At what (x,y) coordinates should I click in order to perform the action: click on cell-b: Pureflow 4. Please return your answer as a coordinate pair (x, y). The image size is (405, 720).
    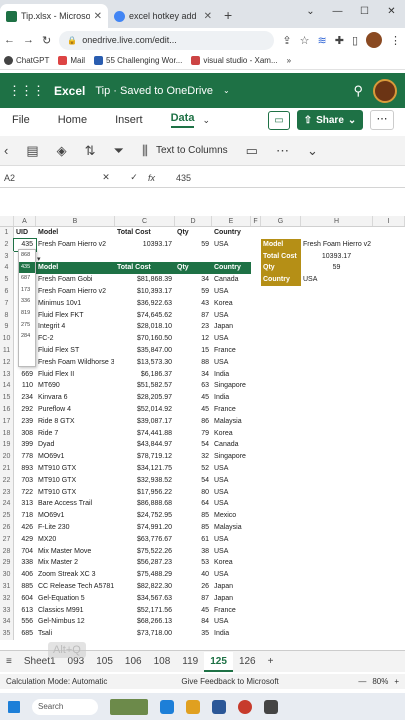
    Looking at the image, I should click on (75, 410).